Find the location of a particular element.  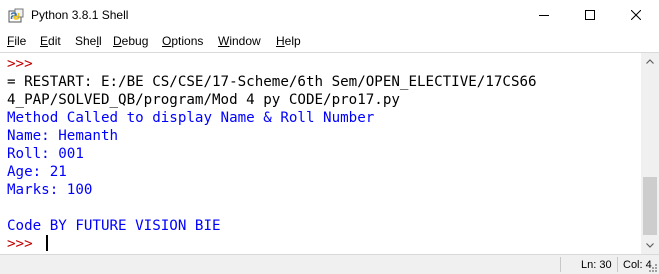

maximize-icon is located at coordinates (590, 15).